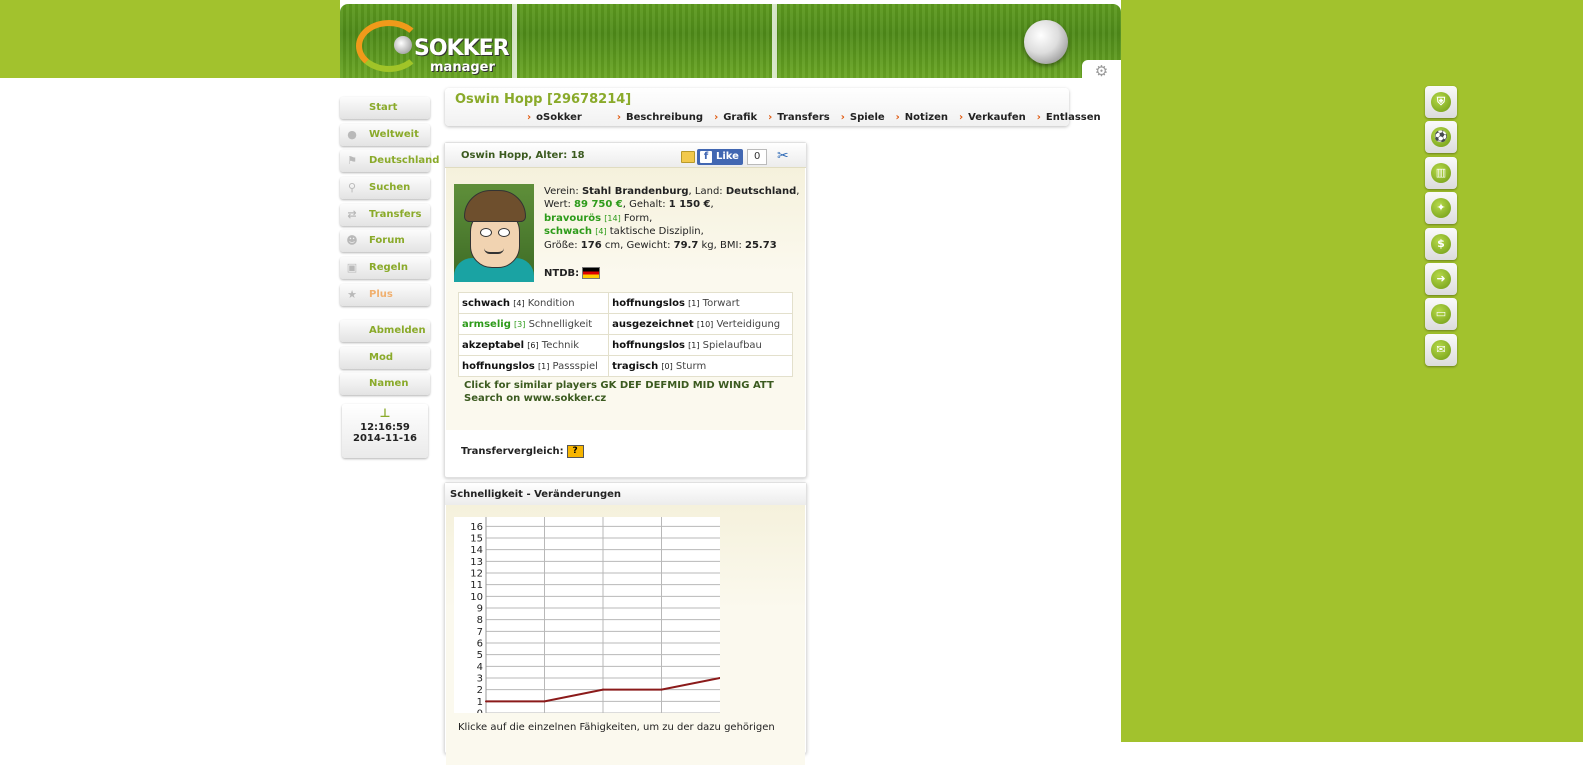  I want to click on nav-item-namen: Namen, so click(385, 384).